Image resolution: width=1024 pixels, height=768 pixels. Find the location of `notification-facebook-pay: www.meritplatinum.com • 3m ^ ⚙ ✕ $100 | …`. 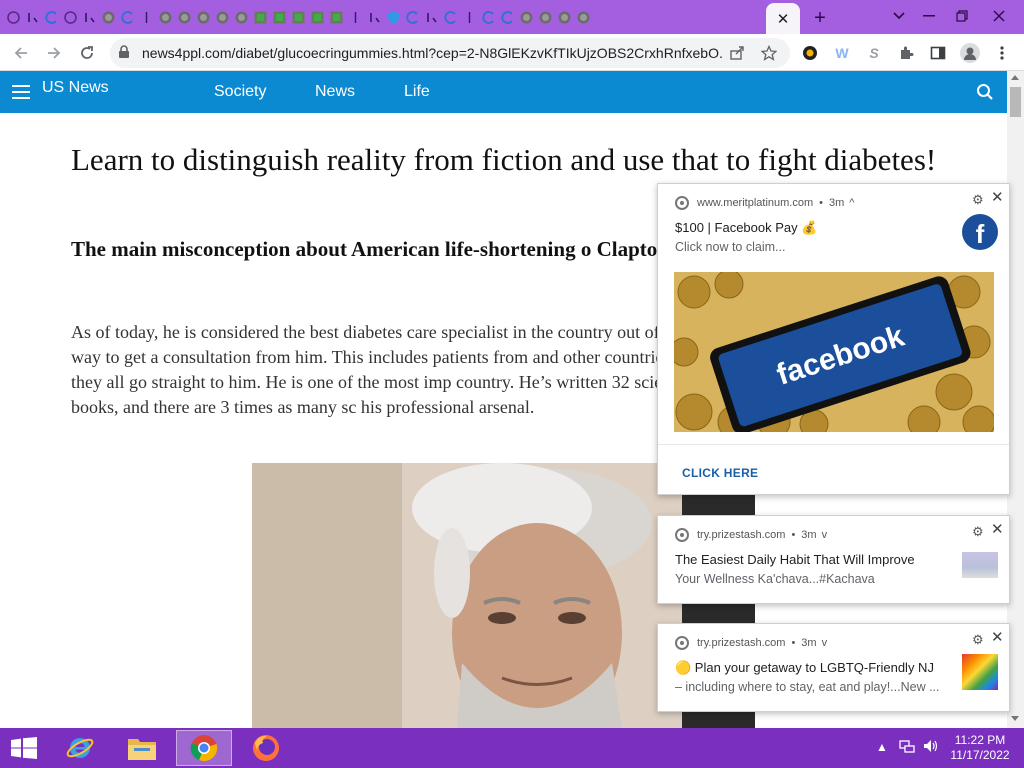

notification-facebook-pay: www.meritplatinum.com • 3m ^ ⚙ ✕ $100 | … is located at coordinates (833, 339).